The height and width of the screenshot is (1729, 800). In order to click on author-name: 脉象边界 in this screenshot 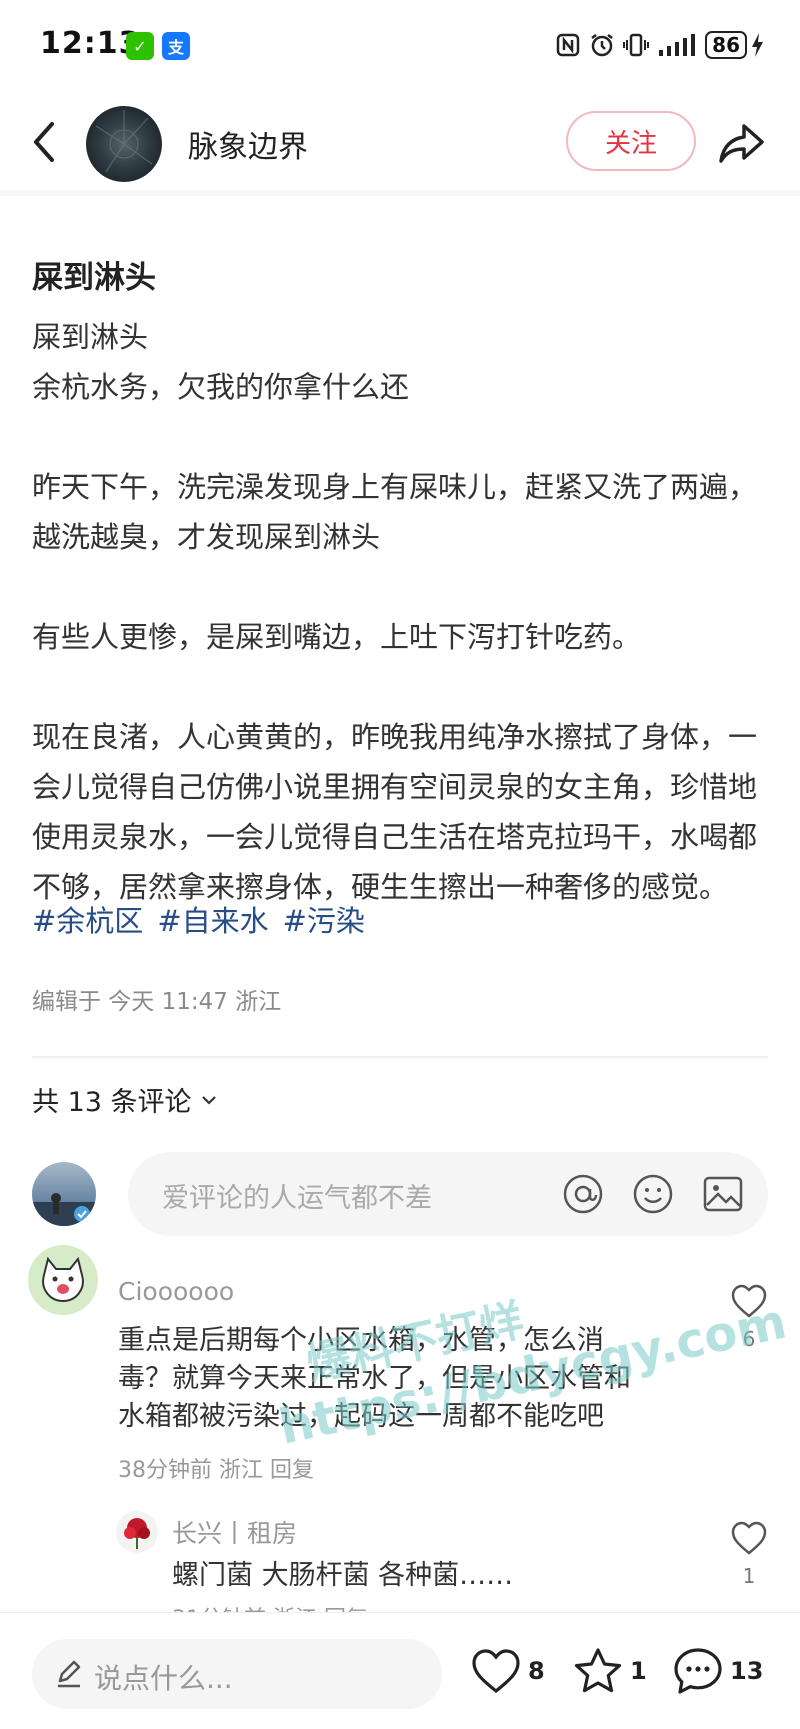, I will do `click(248, 144)`.